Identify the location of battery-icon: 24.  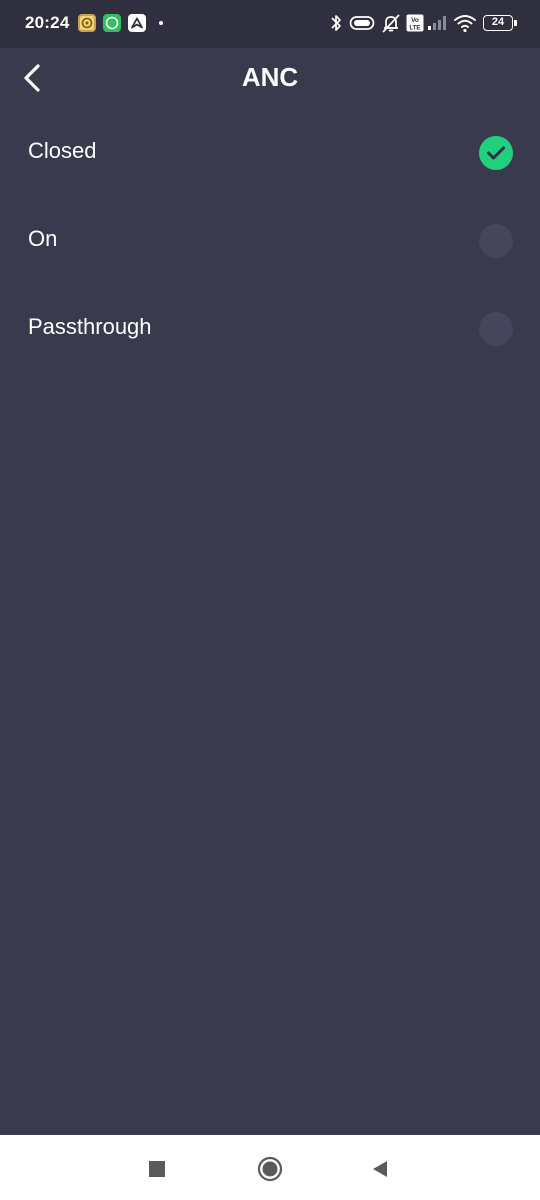
(498, 23).